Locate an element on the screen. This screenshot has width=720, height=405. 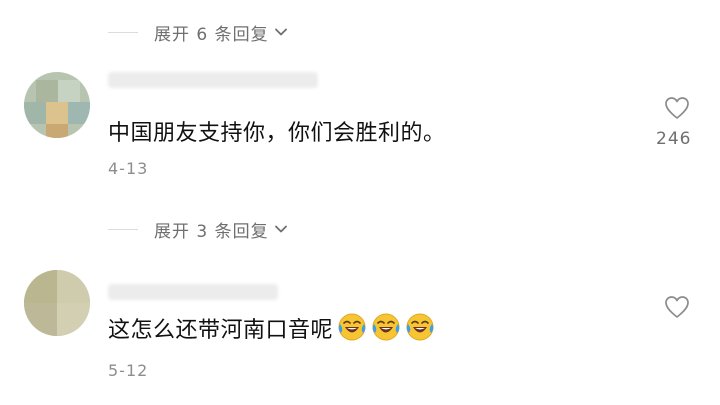
like-count: 246 is located at coordinates (674, 139).